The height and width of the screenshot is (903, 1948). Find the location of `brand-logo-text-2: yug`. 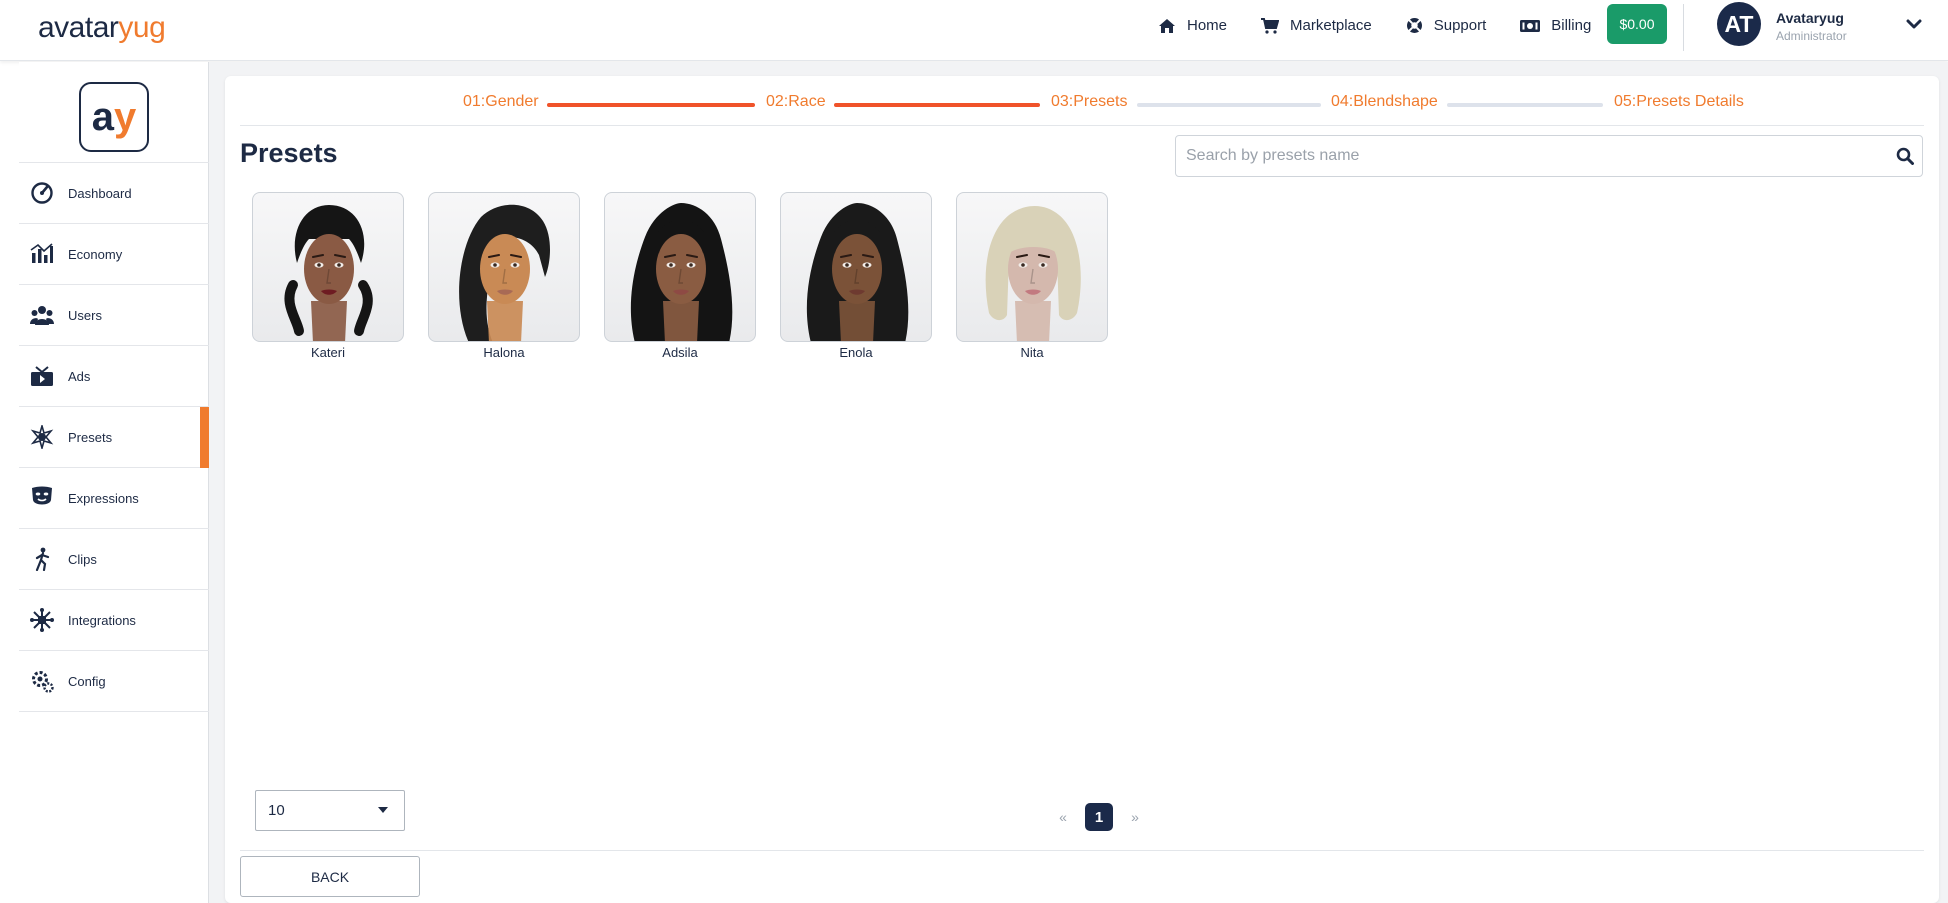

brand-logo-text-2: yug is located at coordinates (142, 27).